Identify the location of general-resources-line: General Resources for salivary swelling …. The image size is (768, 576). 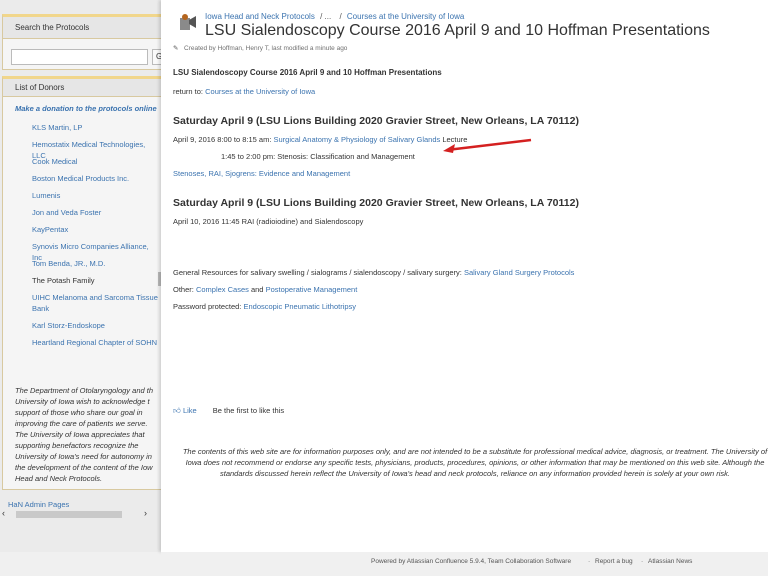
(373, 272).